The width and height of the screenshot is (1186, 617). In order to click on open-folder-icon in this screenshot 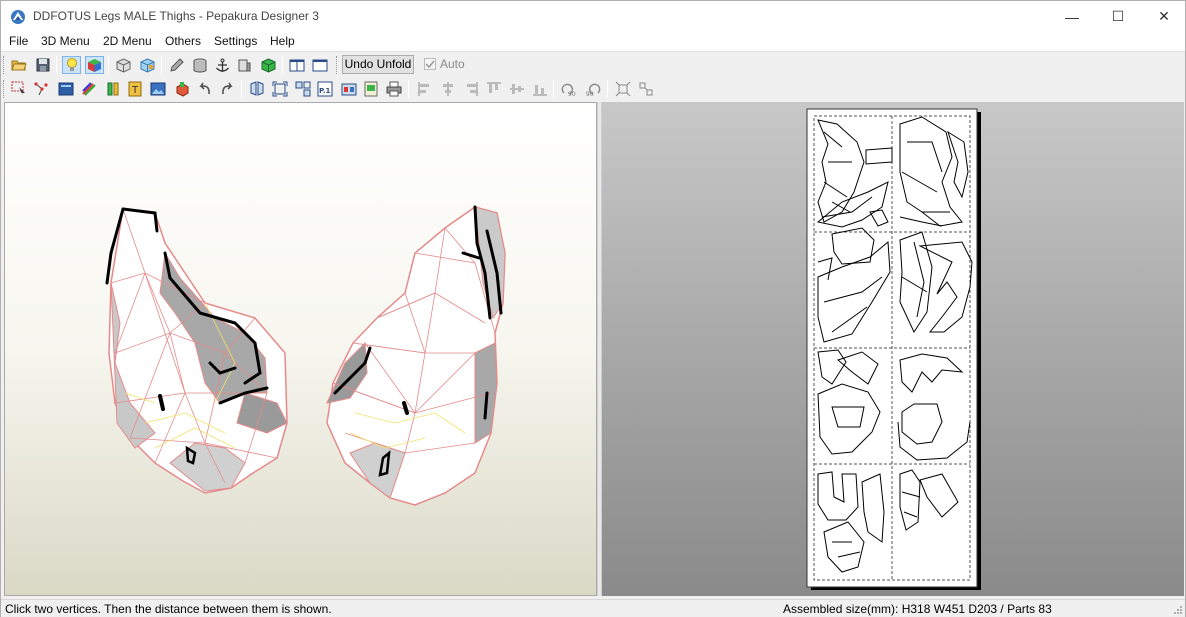, I will do `click(18, 65)`.